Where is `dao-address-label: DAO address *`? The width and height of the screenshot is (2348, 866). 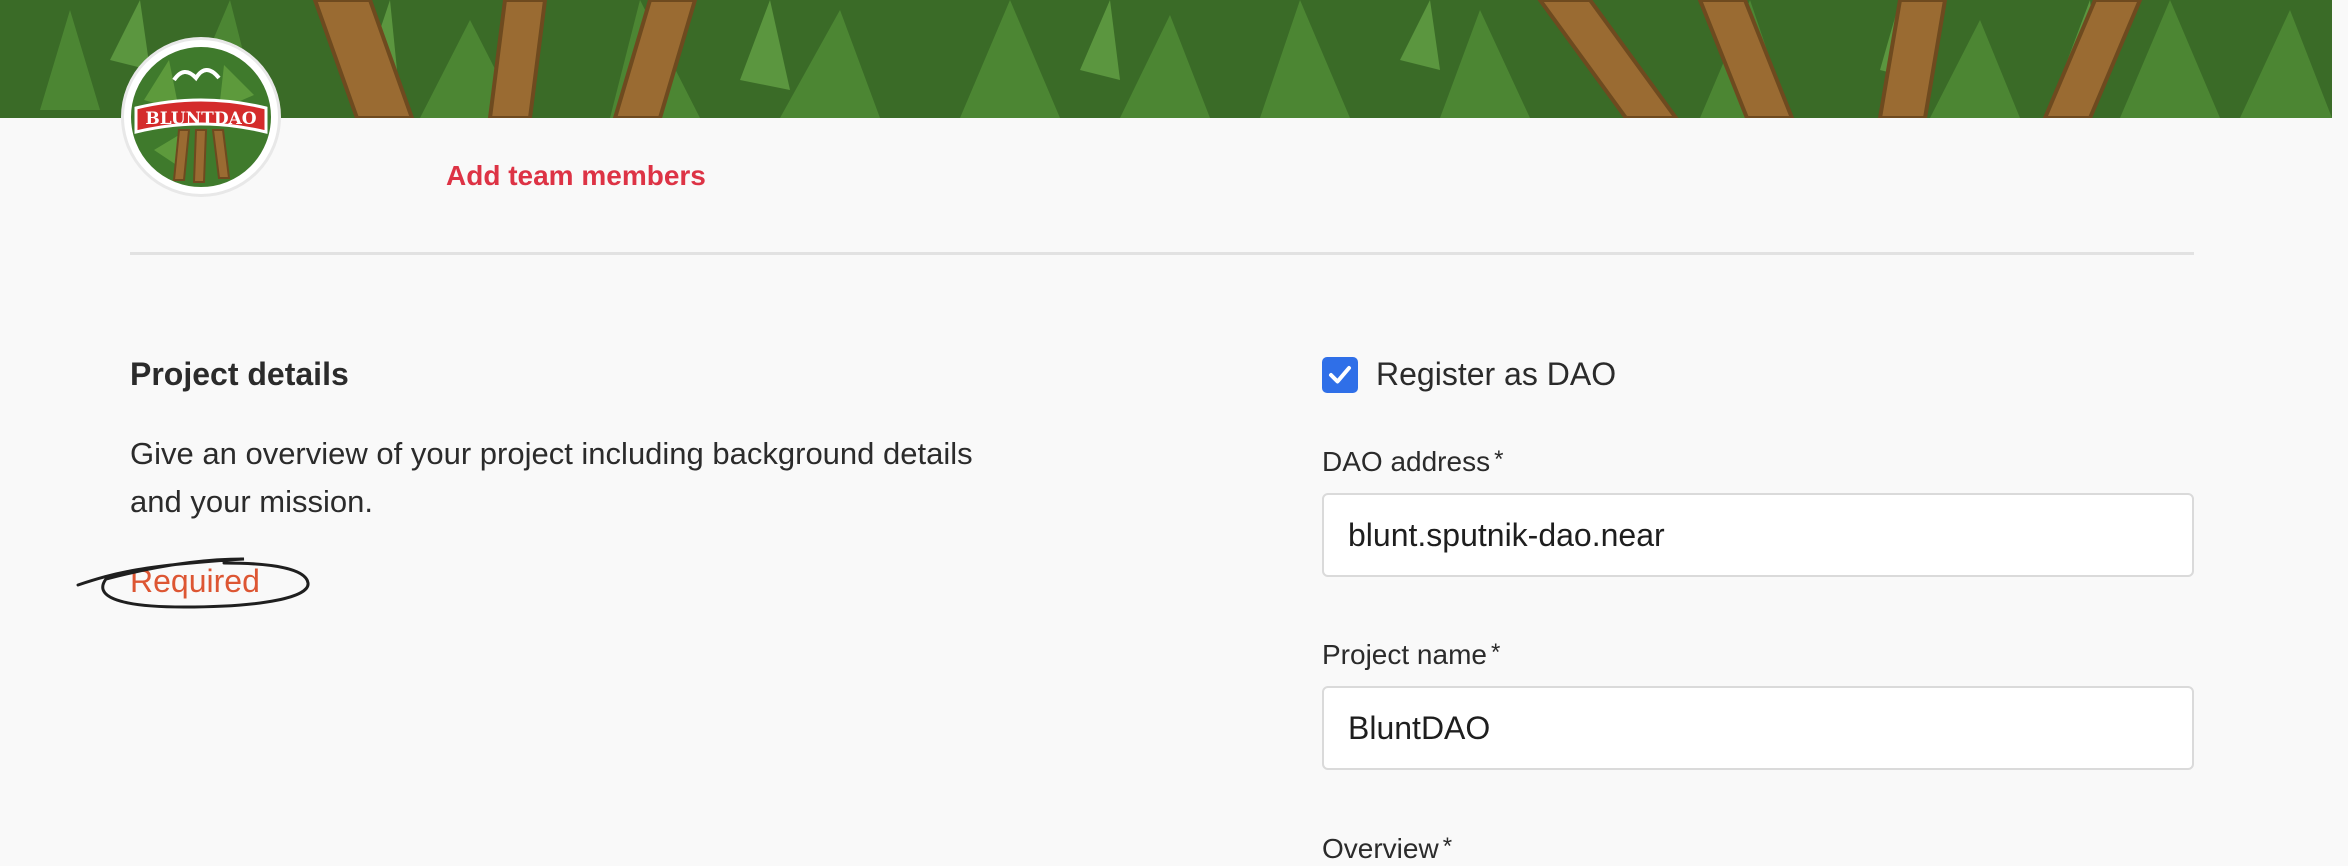 dao-address-label: DAO address * is located at coordinates (1412, 462).